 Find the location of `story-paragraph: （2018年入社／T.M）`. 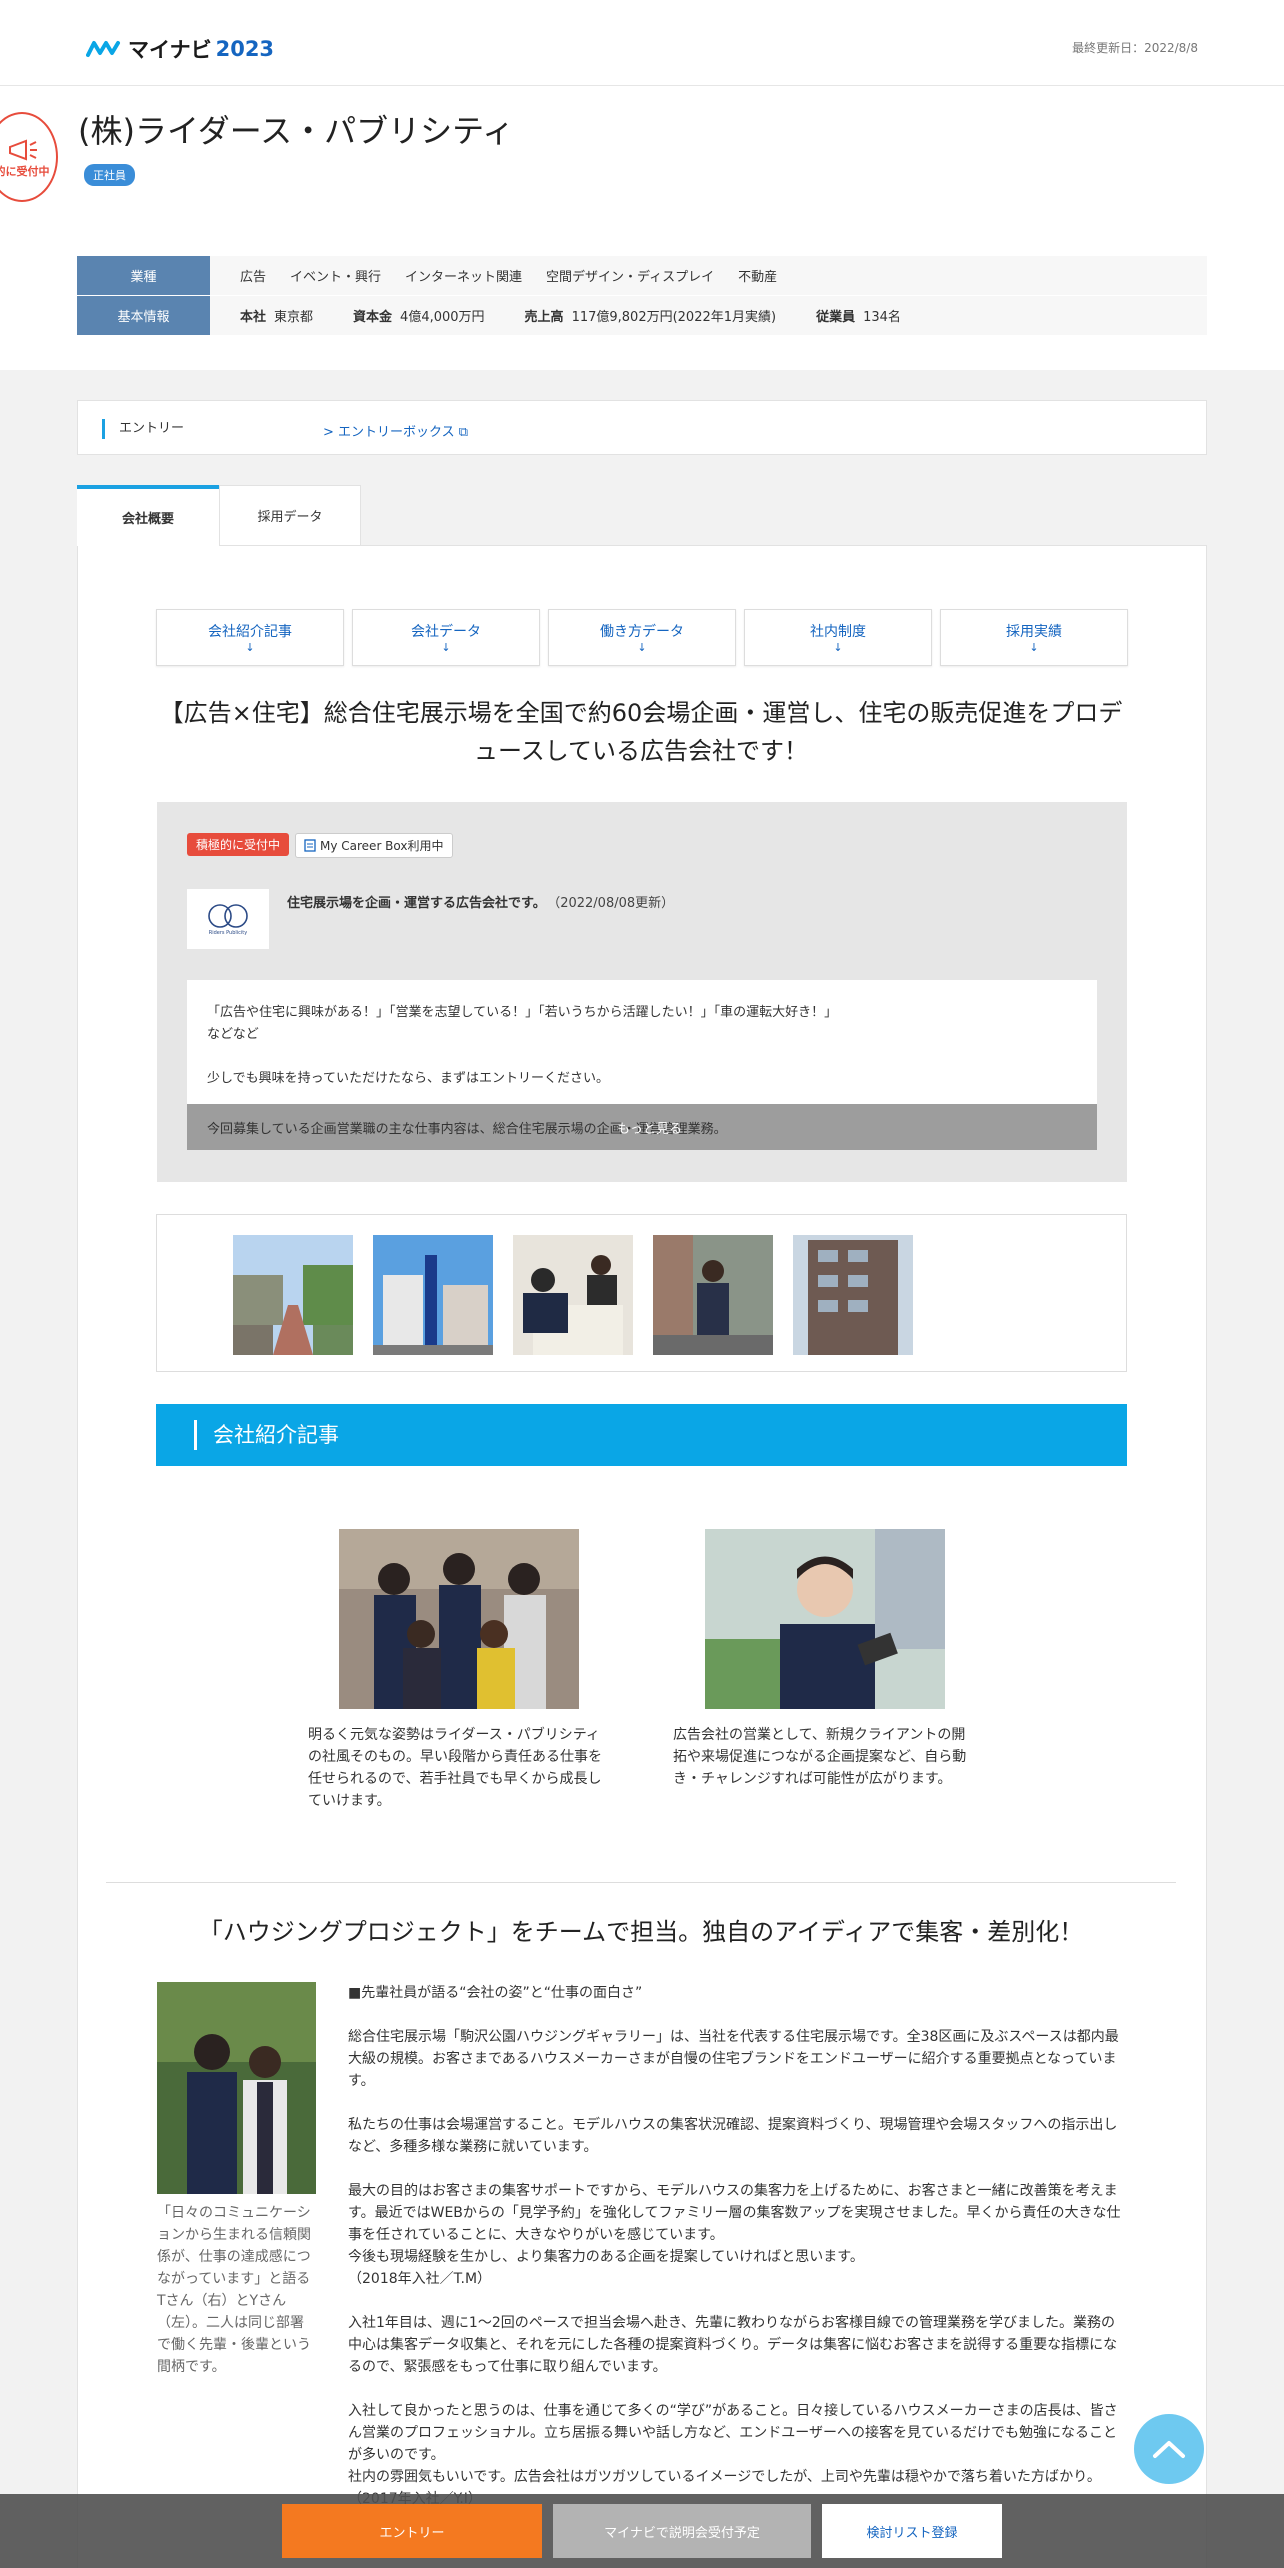

story-paragraph: （2018年入社／T.M） is located at coordinates (420, 2279).